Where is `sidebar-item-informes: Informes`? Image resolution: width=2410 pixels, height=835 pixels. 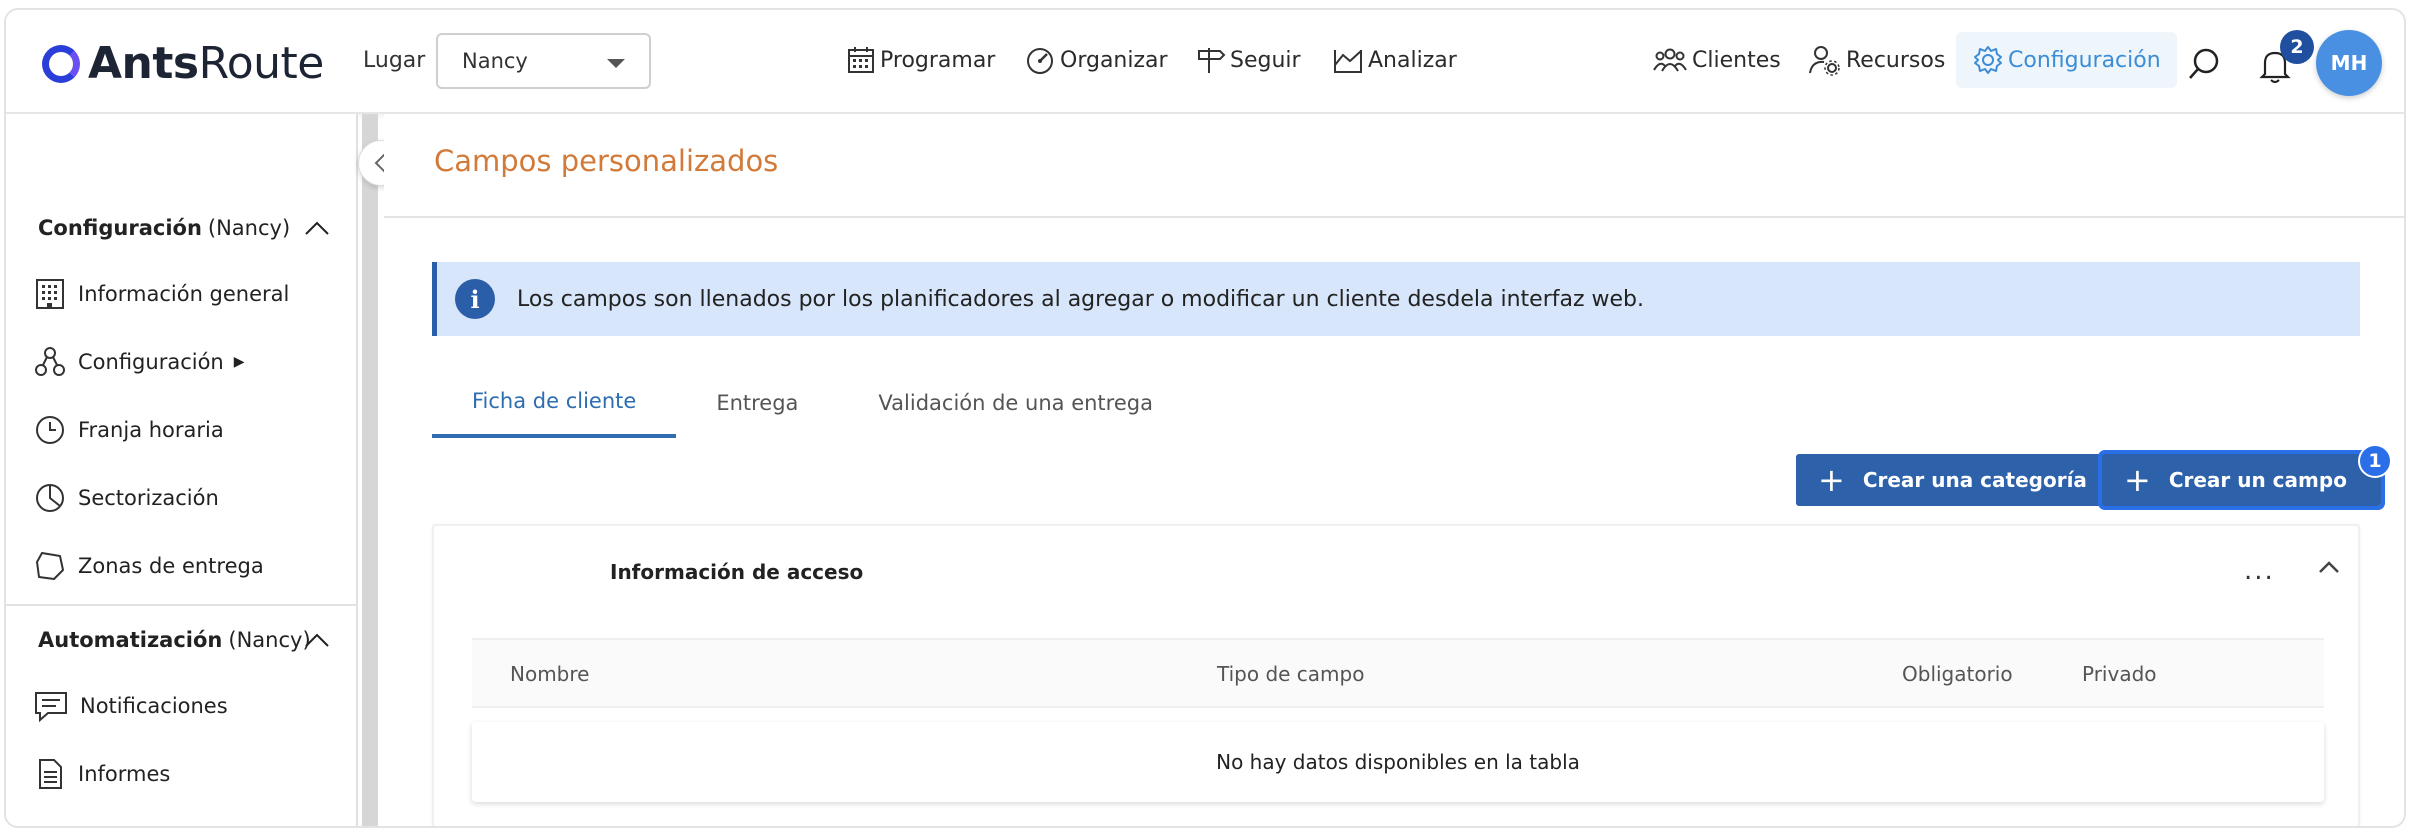
sidebar-item-informes: Informes is located at coordinates (102, 774).